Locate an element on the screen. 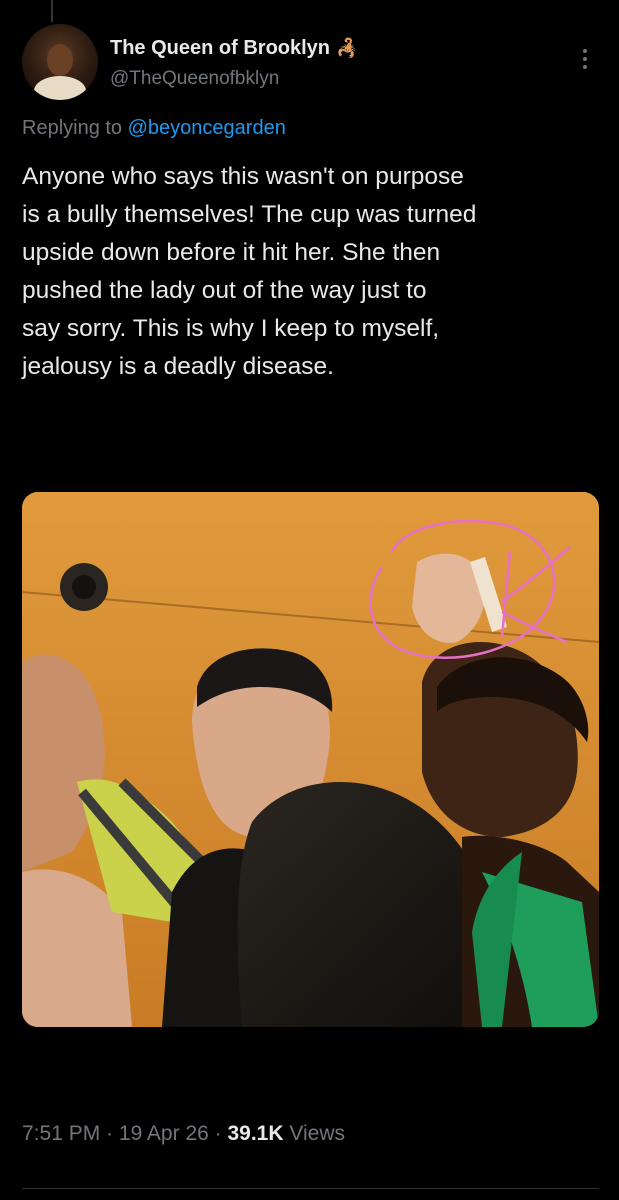 Image resolution: width=619 pixels, height=1200 pixels. avatar-body is located at coordinates (60, 88).